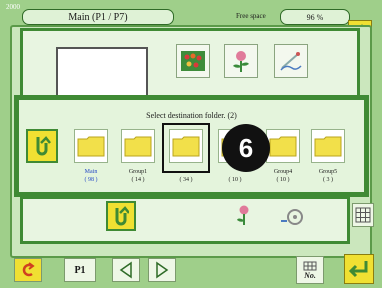  What do you see at coordinates (283, 180) in the screenshot?
I see `folder-count-group4: ( 10 )` at bounding box center [283, 180].